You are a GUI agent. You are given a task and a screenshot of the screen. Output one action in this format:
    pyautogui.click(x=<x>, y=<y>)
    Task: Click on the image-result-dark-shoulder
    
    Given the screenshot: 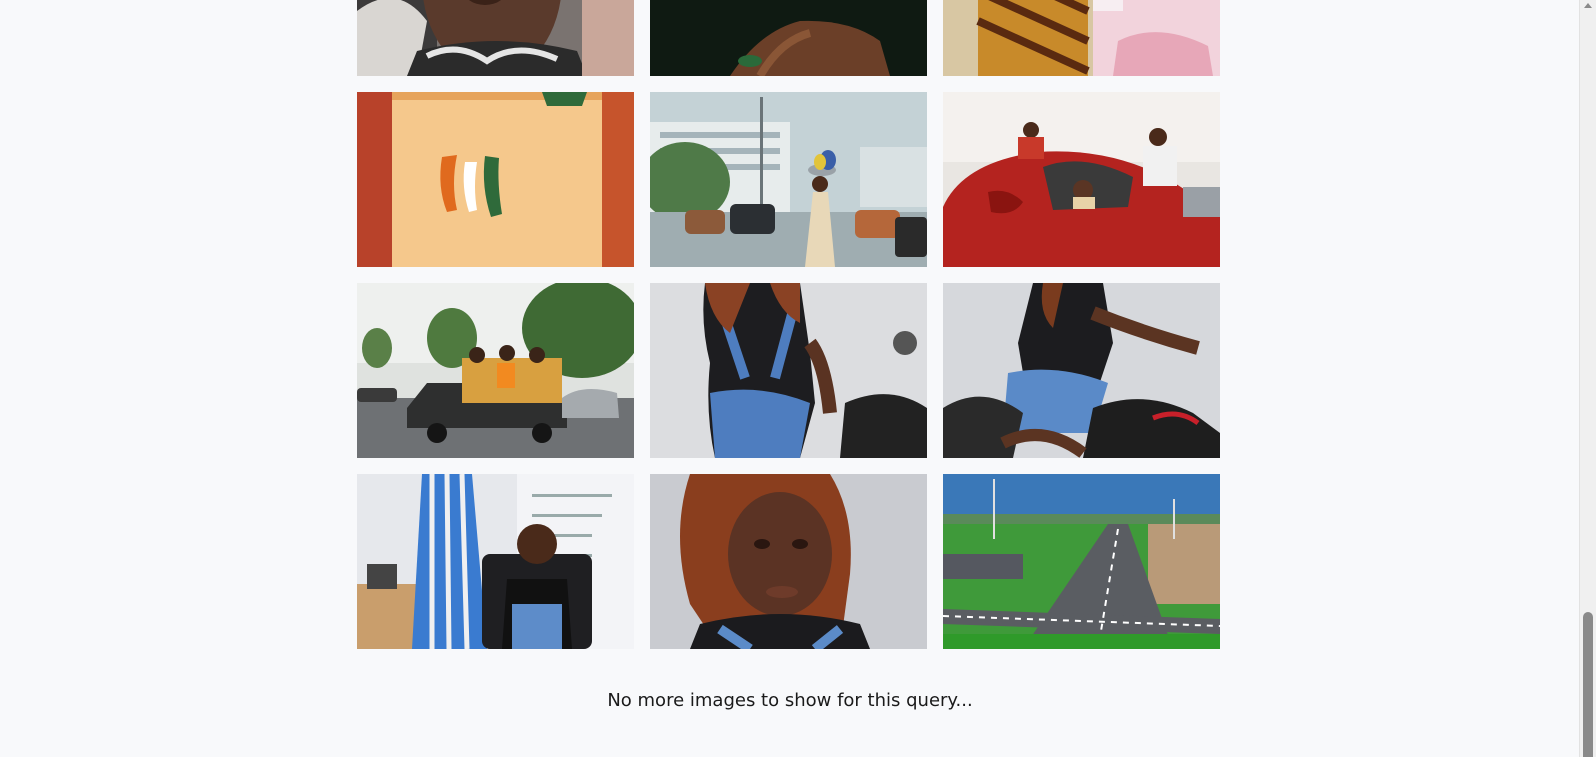 What is the action you would take?
    pyautogui.click(x=788, y=38)
    